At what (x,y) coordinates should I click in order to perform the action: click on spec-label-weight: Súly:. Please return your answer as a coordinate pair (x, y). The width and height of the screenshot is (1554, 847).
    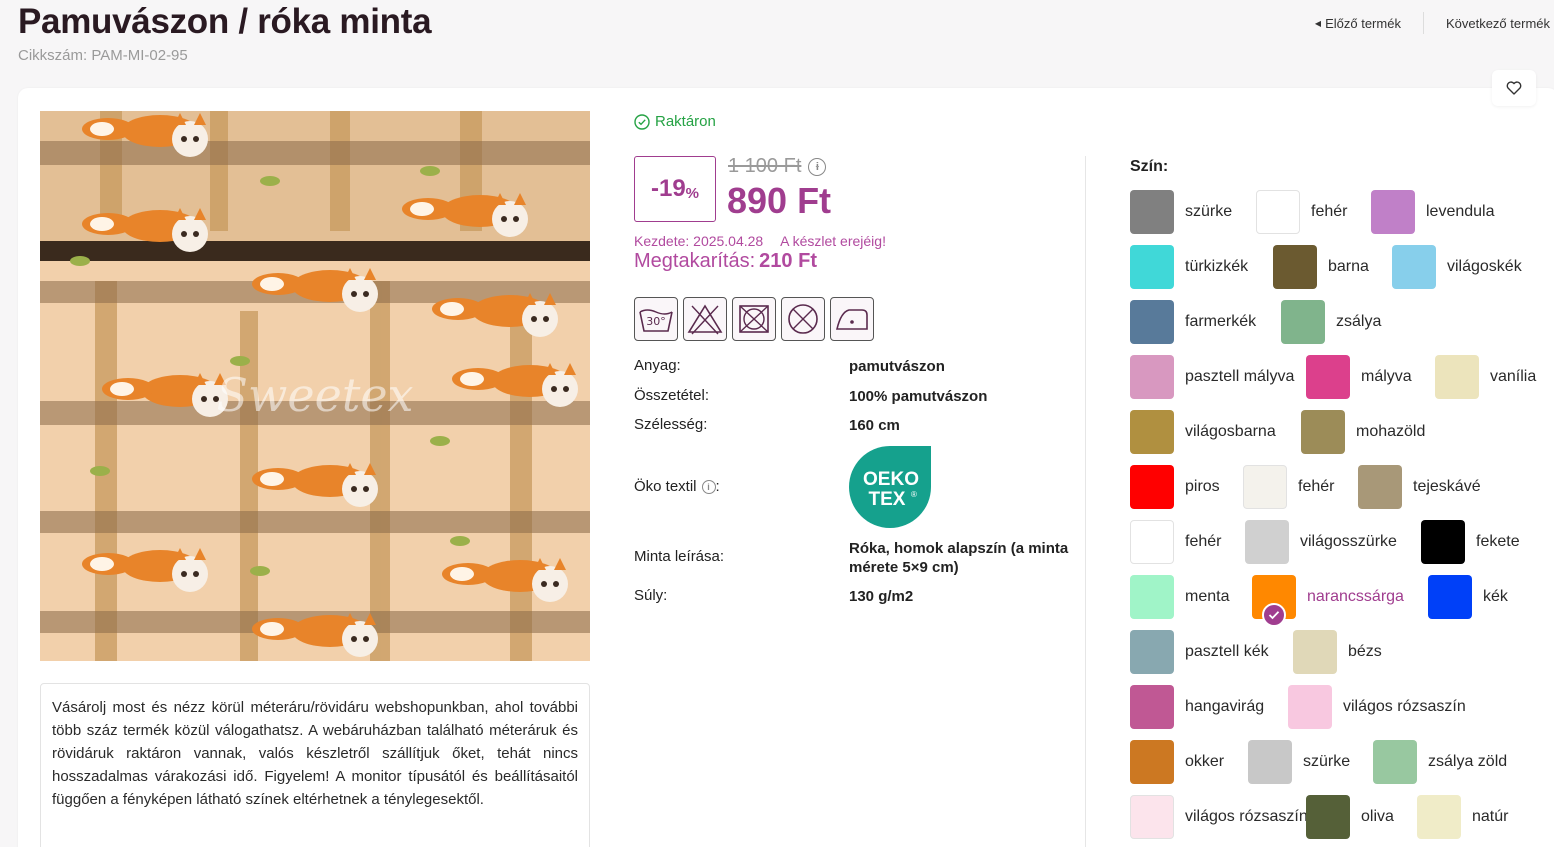
    Looking at the image, I should click on (651, 595).